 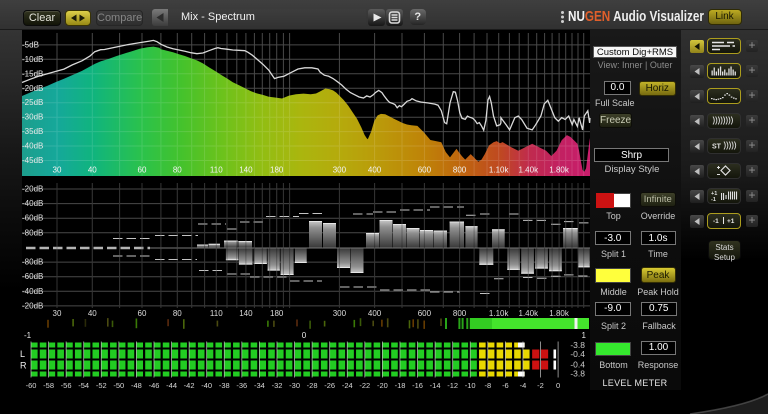 What do you see at coordinates (717, 146) in the screenshot?
I see `svg-text: ST` at bounding box center [717, 146].